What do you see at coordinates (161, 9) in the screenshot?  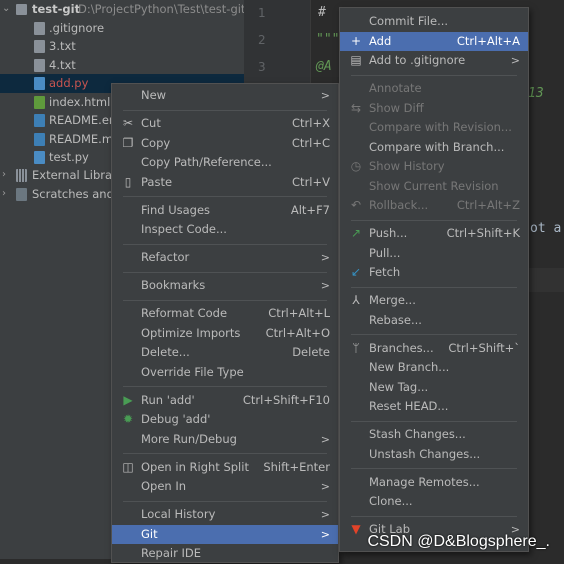 I see `root-path: D:\ProjectPython\Test\test-git` at bounding box center [161, 9].